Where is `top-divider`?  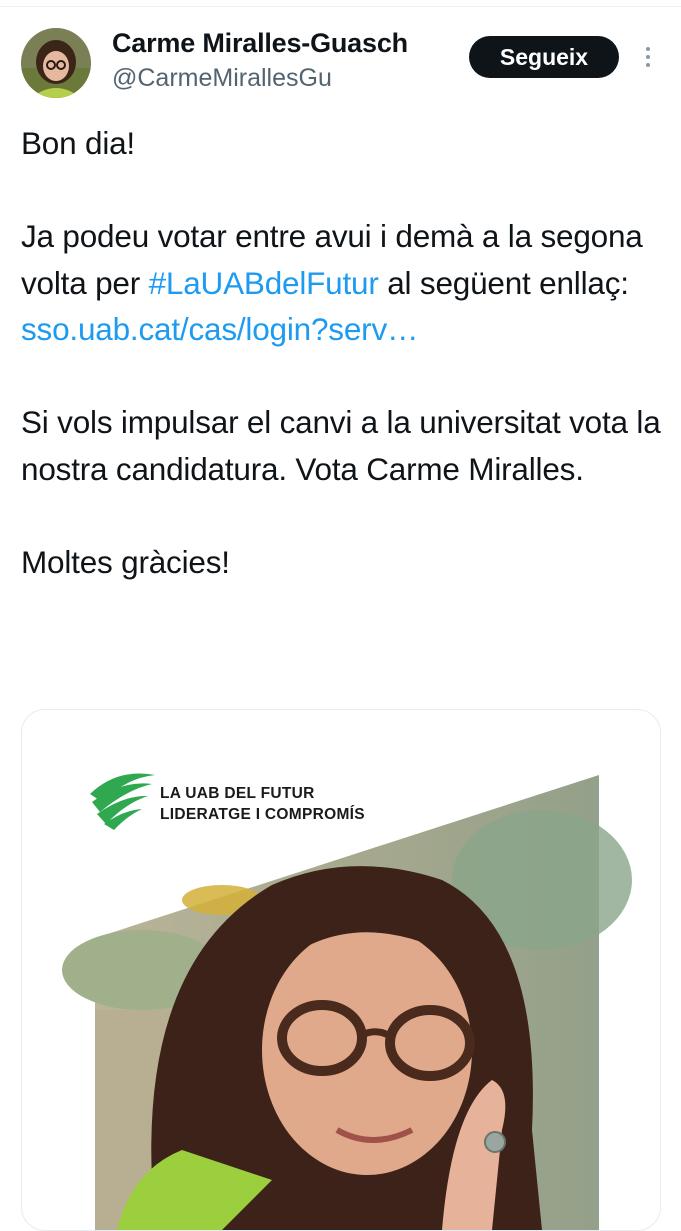 top-divider is located at coordinates (340, 6).